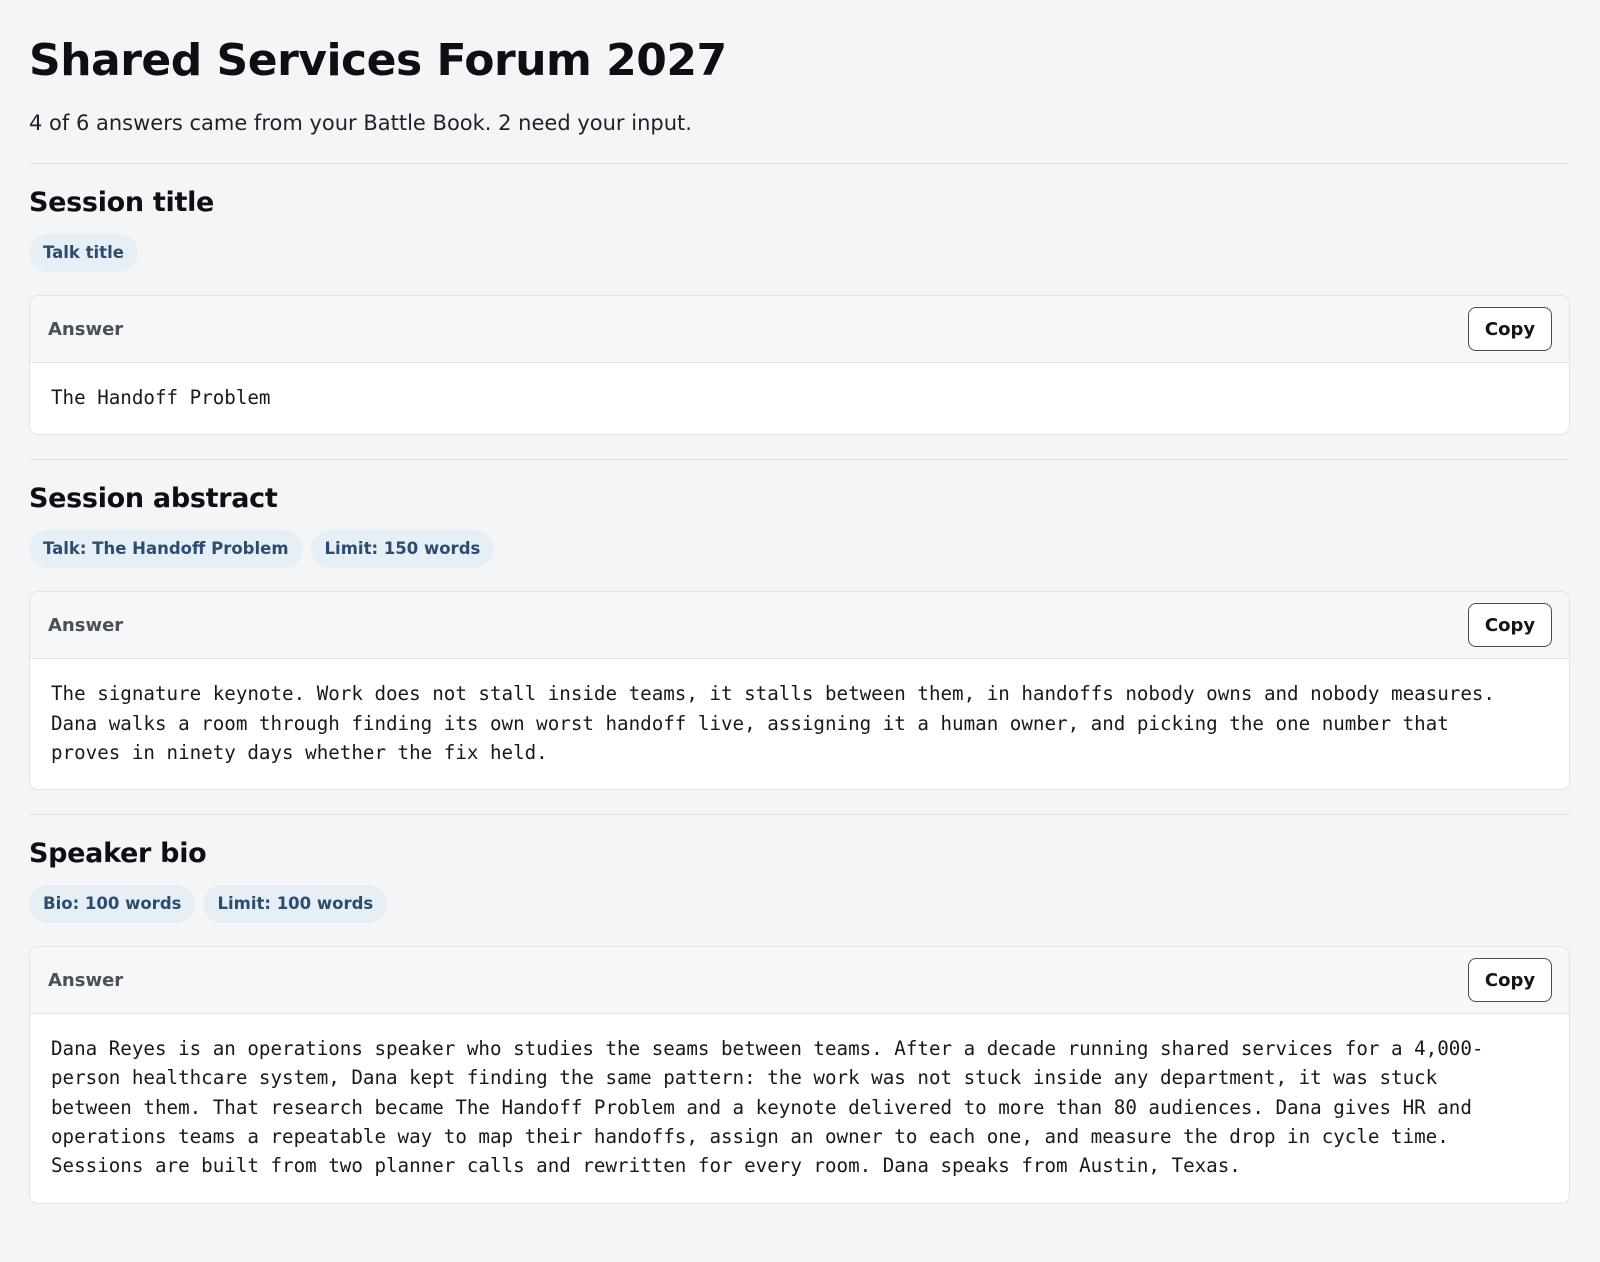 The image size is (1600, 1262). Describe the element at coordinates (402, 549) in the screenshot. I see `tag: Limit: 150 words` at that location.